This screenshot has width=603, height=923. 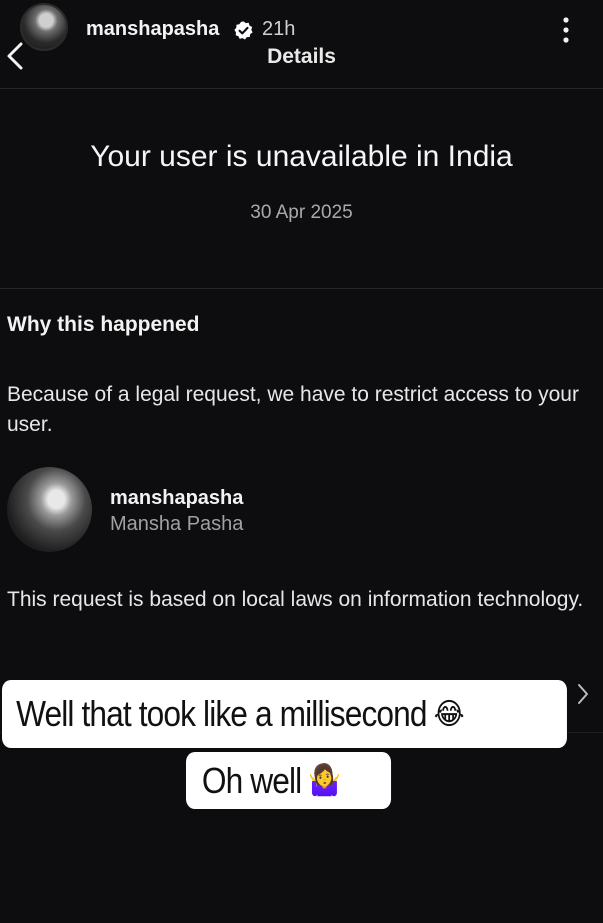 I want to click on sticker-text-1: Well that took like a millisecond, so click(x=221, y=713).